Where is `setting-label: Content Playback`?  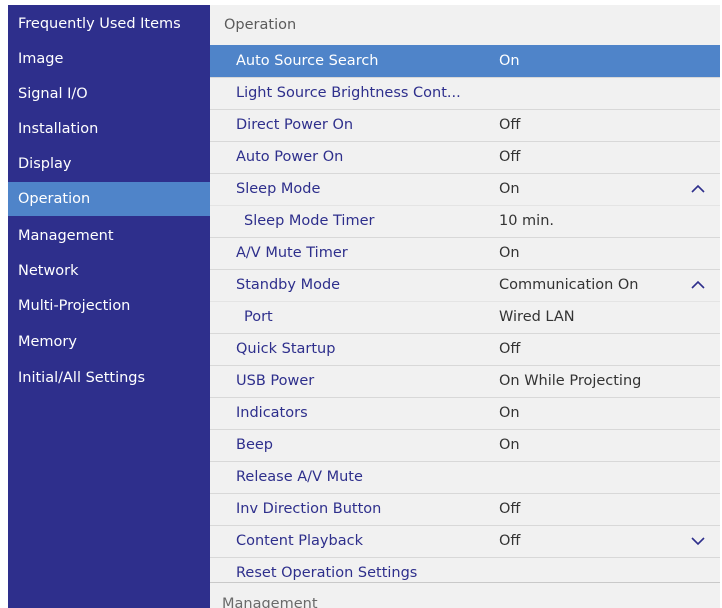 setting-label: Content Playback is located at coordinates (299, 541).